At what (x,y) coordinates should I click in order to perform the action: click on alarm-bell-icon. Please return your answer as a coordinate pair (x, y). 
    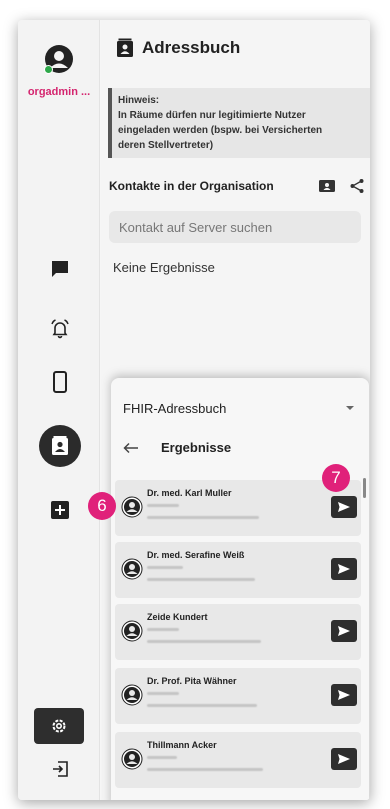
    Looking at the image, I should click on (60, 329).